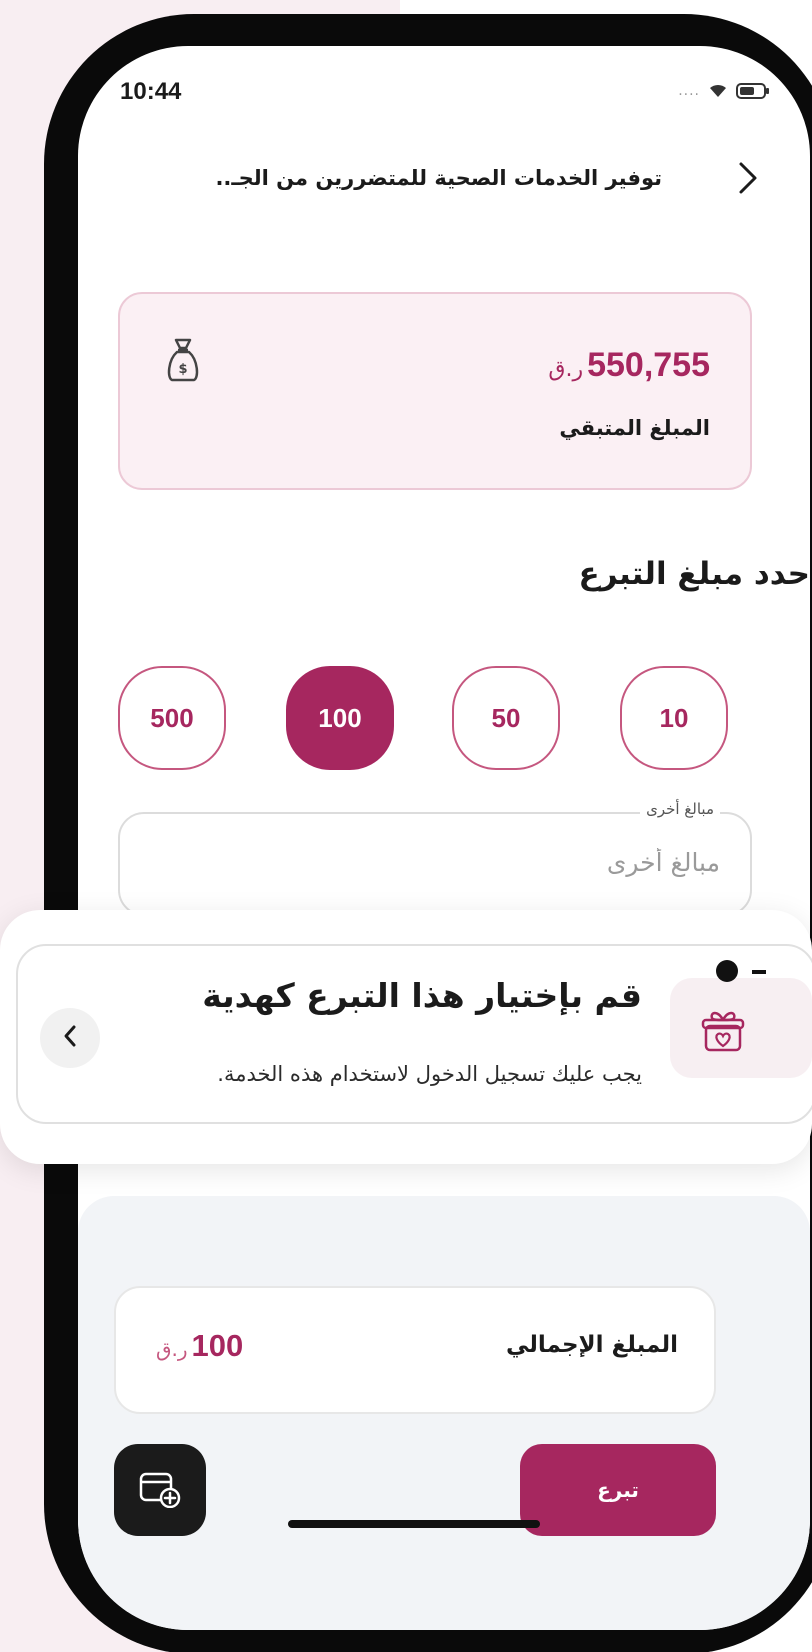  I want to click on remaining-label: المبلغ المتبقي, so click(634, 428).